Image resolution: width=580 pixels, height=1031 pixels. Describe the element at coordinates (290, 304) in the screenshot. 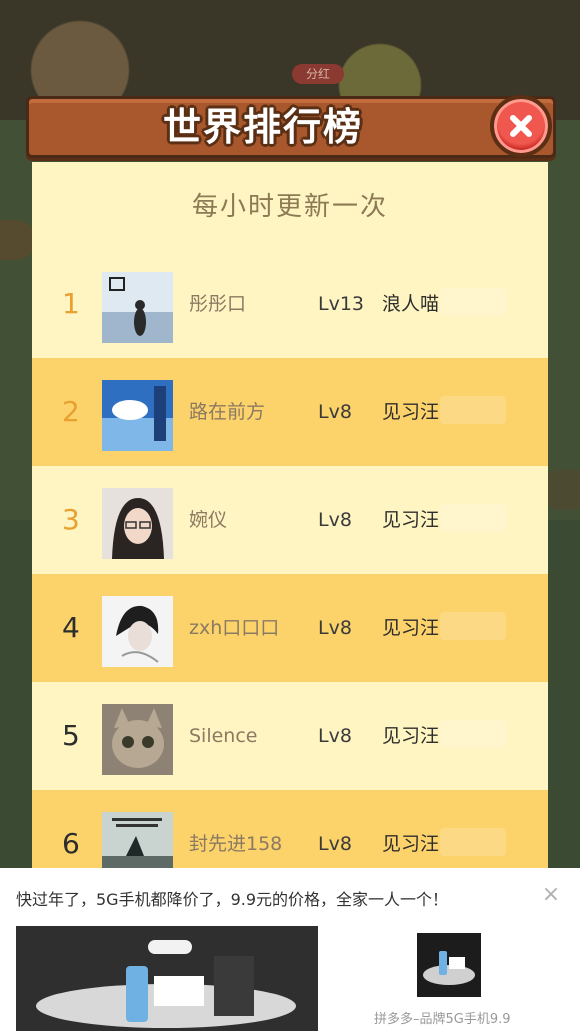

I see `ranking-row: 1 彤彤口 Lv13 浪人喵` at that location.